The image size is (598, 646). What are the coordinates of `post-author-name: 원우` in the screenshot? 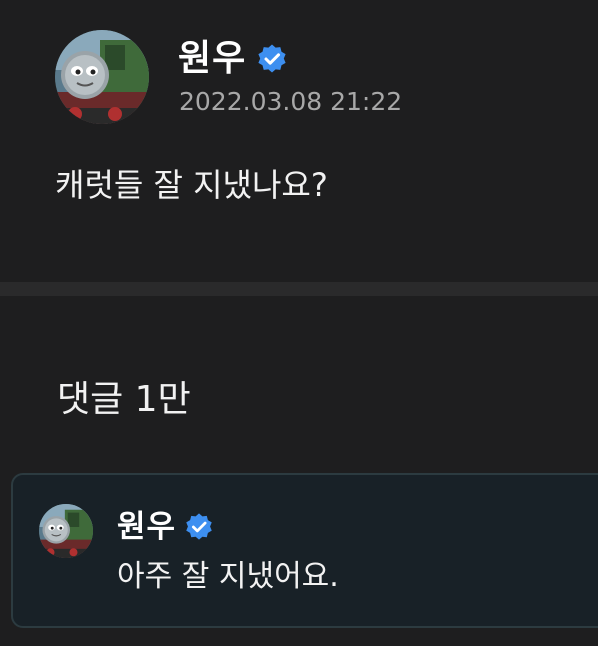 It's located at (212, 59).